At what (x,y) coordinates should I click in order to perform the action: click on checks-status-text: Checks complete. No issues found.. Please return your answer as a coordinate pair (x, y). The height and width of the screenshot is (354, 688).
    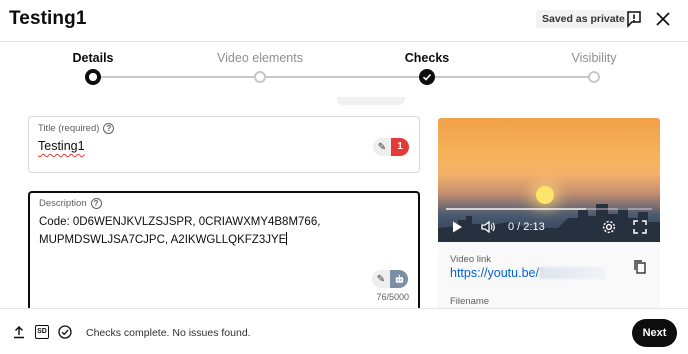
    Looking at the image, I should click on (168, 333).